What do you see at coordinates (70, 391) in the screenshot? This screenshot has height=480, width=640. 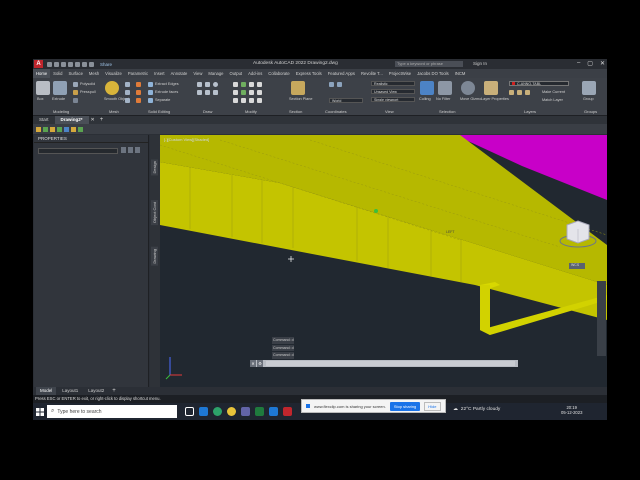 I see `tab-layout1: Layout1` at bounding box center [70, 391].